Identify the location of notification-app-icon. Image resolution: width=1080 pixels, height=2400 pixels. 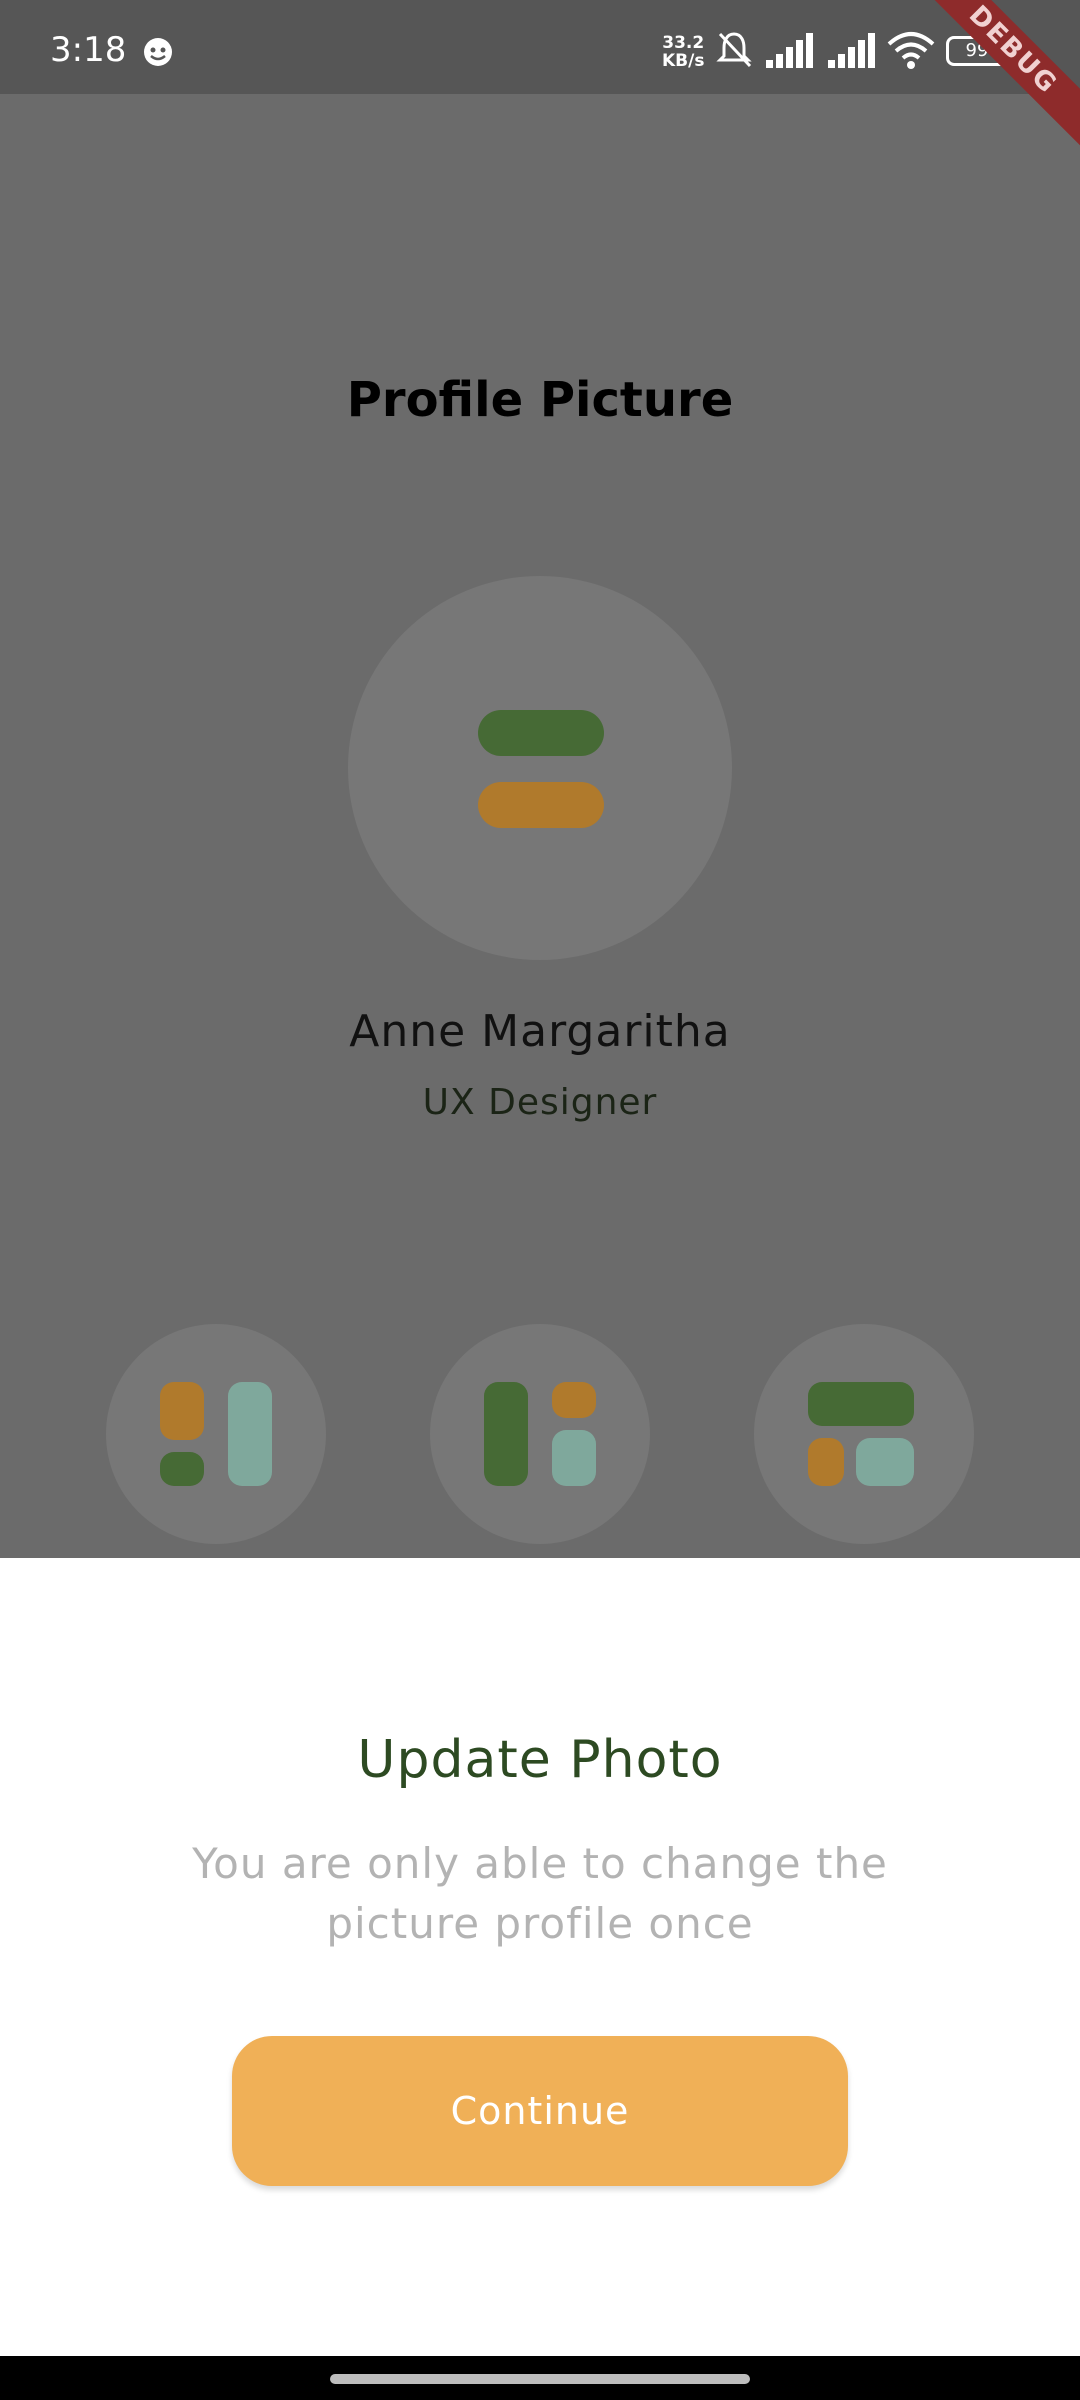
(158, 52).